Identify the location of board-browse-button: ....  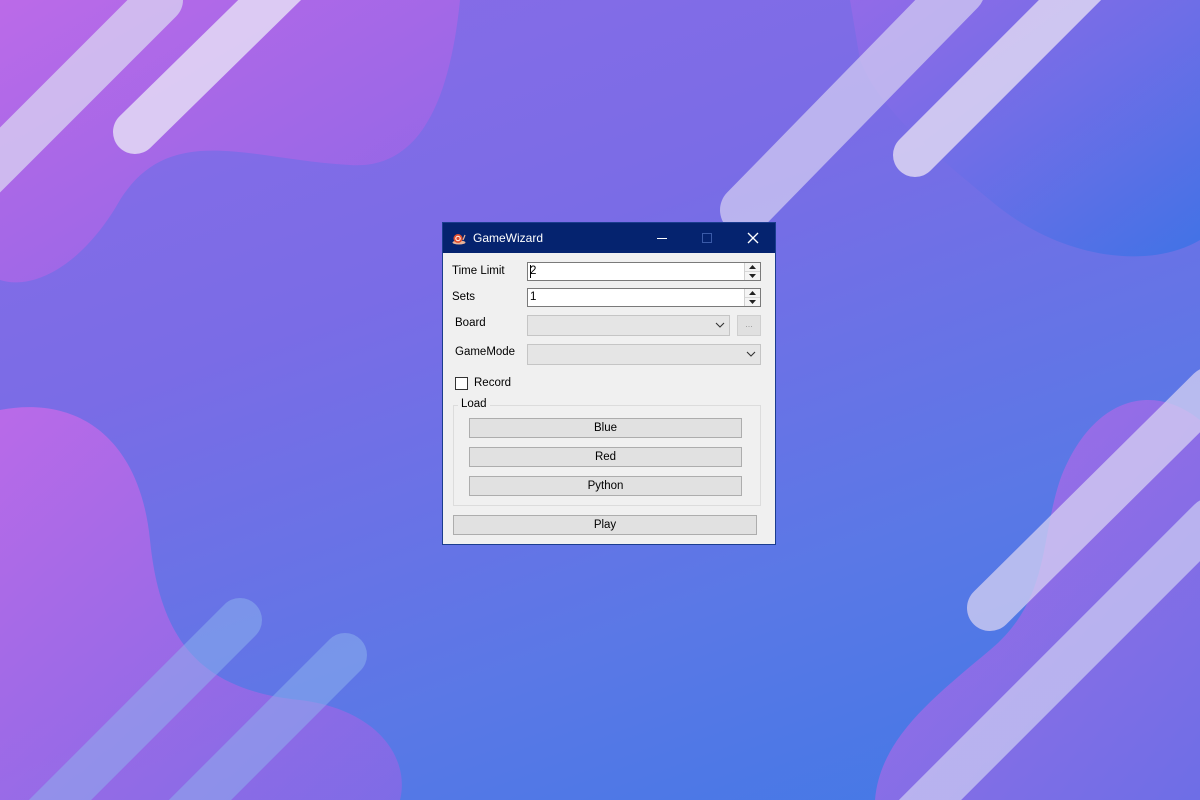
(749, 325).